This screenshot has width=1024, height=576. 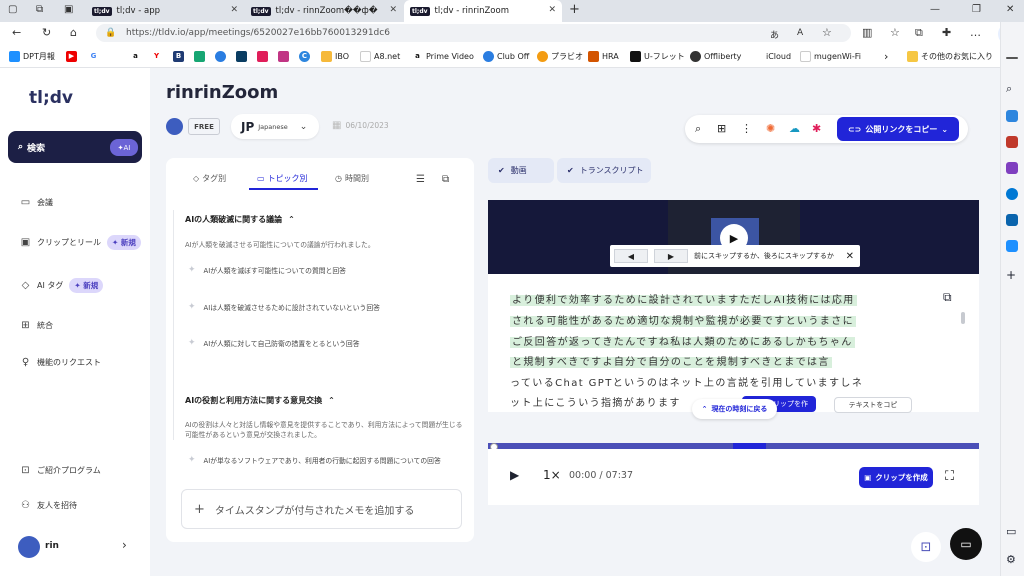 What do you see at coordinates (886, 56) in the screenshot?
I see `bookmarks-more-icon: ›` at bounding box center [886, 56].